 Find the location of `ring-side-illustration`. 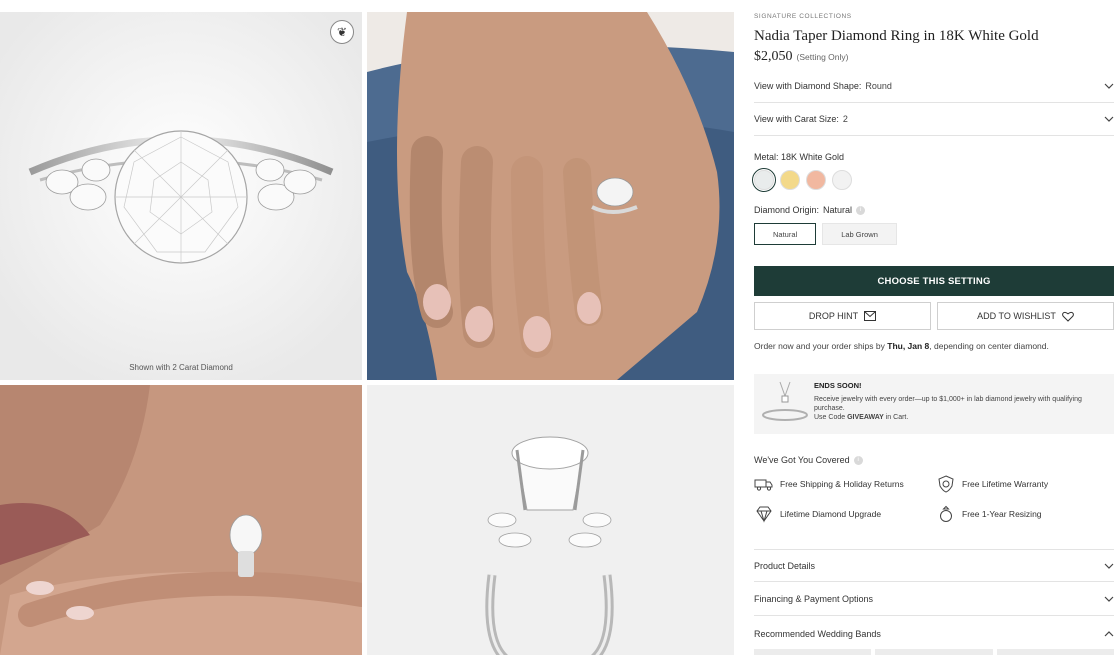

ring-side-illustration is located at coordinates (550, 520).